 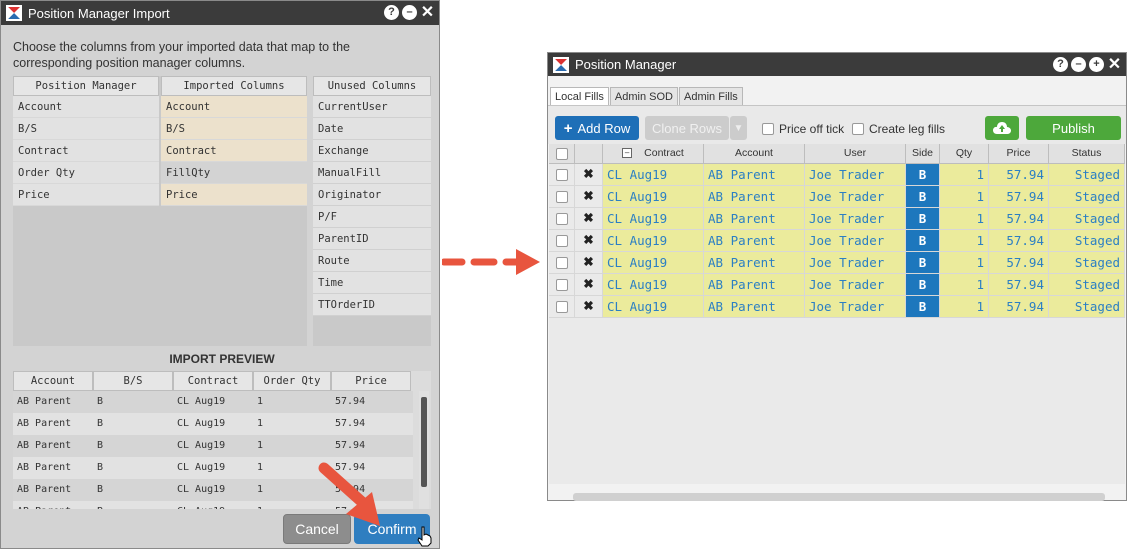 What do you see at coordinates (234, 151) in the screenshot?
I see `imported-column-cell: Contract` at bounding box center [234, 151].